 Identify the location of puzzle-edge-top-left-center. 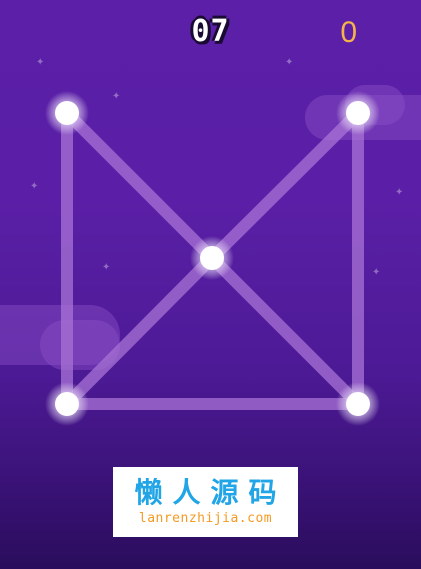
(139, 185).